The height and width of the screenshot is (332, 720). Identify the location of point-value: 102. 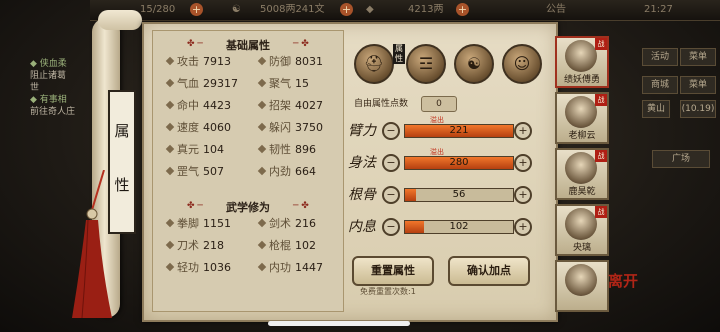
(459, 226).